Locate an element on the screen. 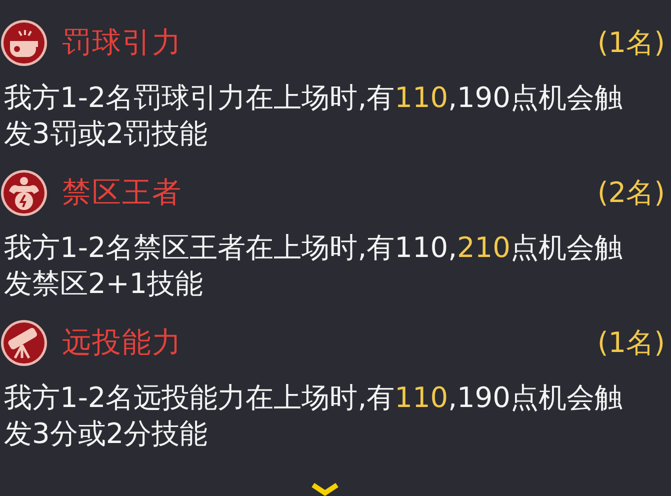  player-count: (2名) is located at coordinates (631, 193).